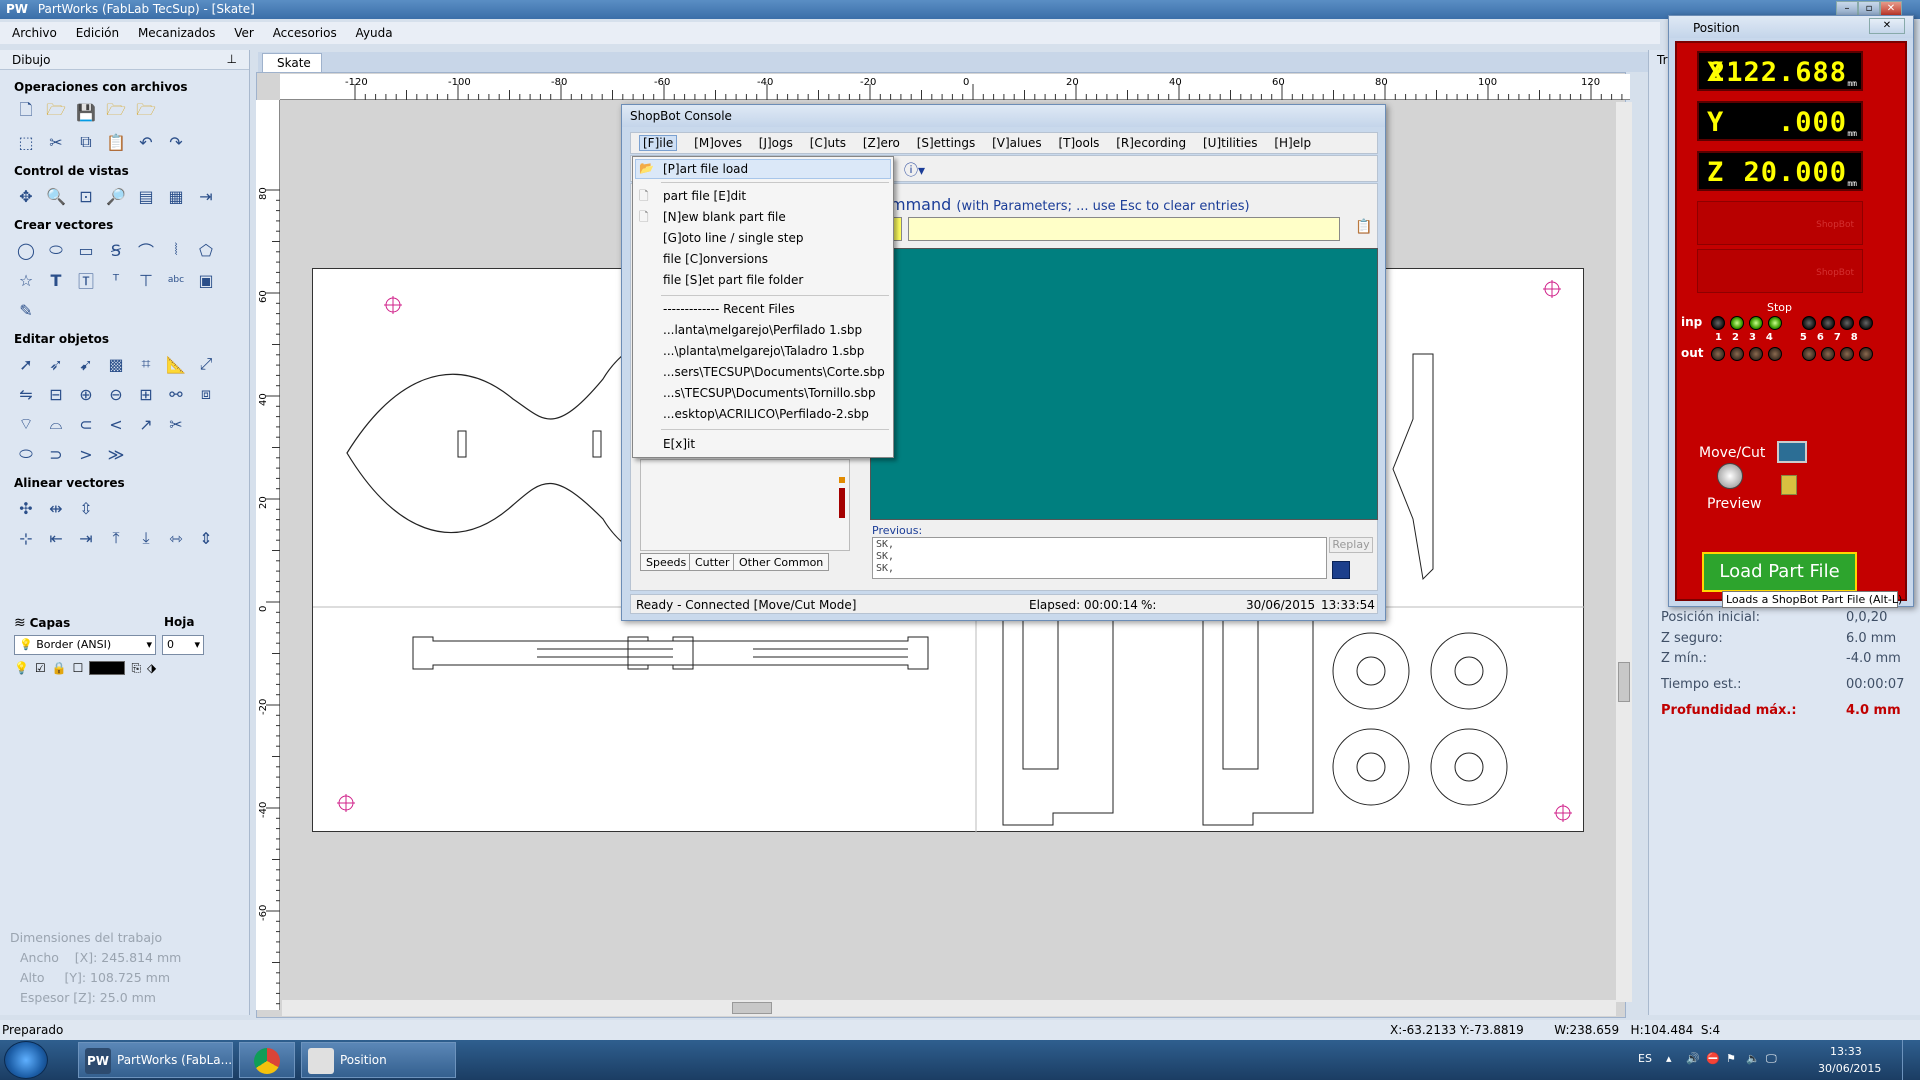  I want to click on taskbar-chrome, so click(267, 1060).